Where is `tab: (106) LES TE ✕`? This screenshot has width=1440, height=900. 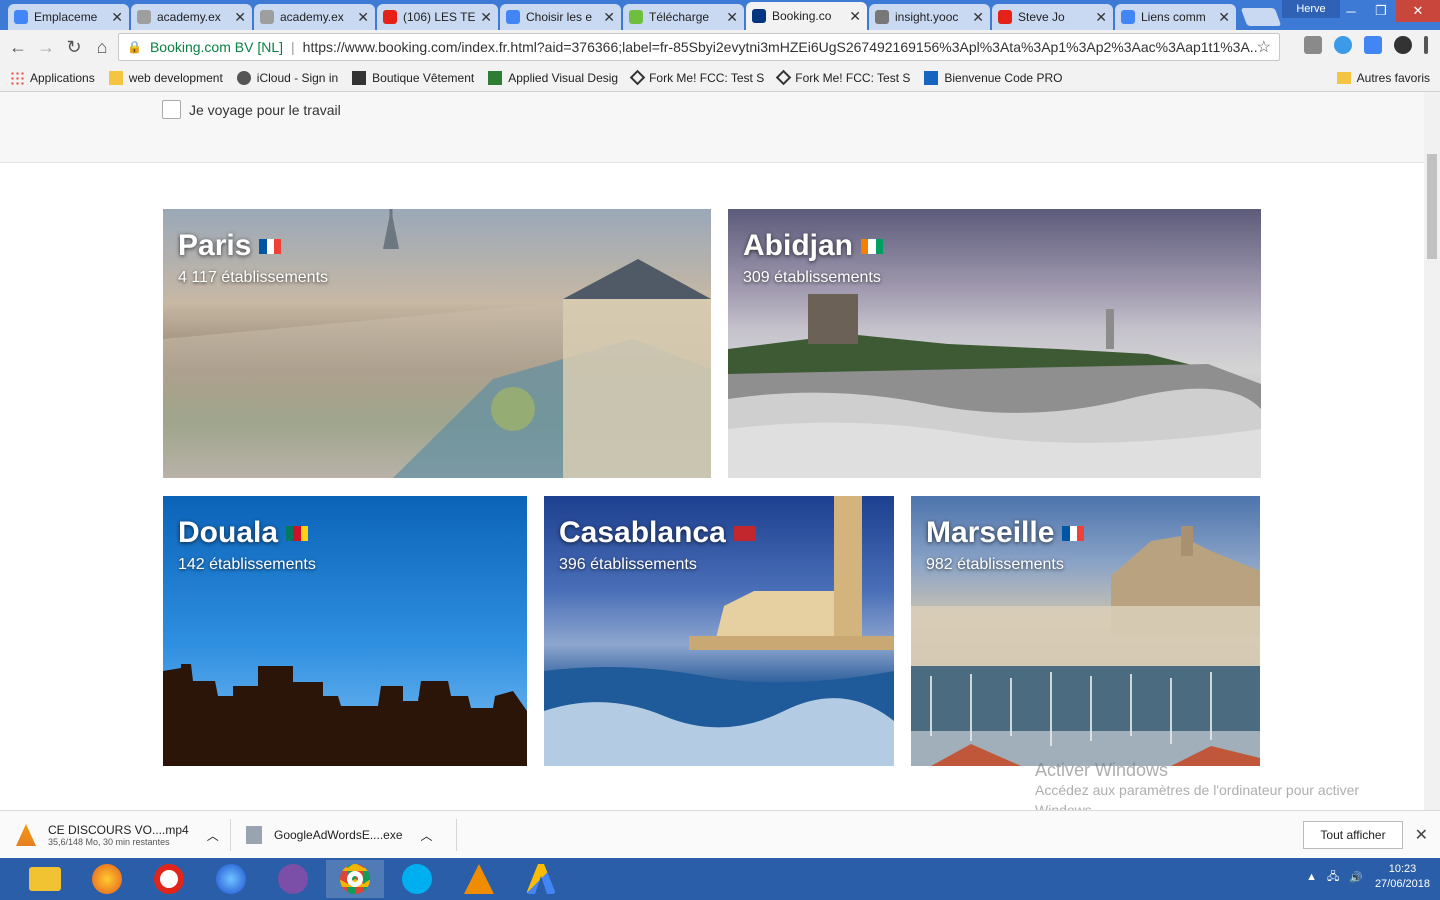
tab: (106) LES TE ✕ is located at coordinates (437, 17).